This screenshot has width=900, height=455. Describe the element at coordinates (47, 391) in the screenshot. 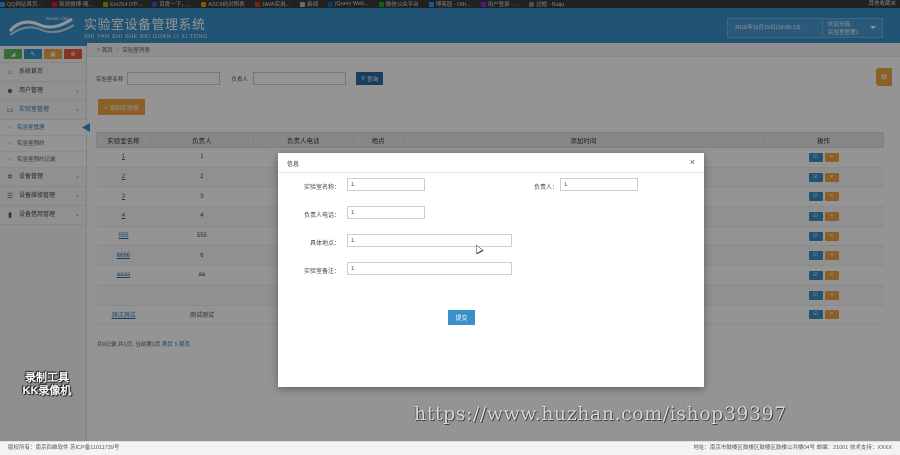

I see `recorder-watermark-line2: KK录像机` at that location.